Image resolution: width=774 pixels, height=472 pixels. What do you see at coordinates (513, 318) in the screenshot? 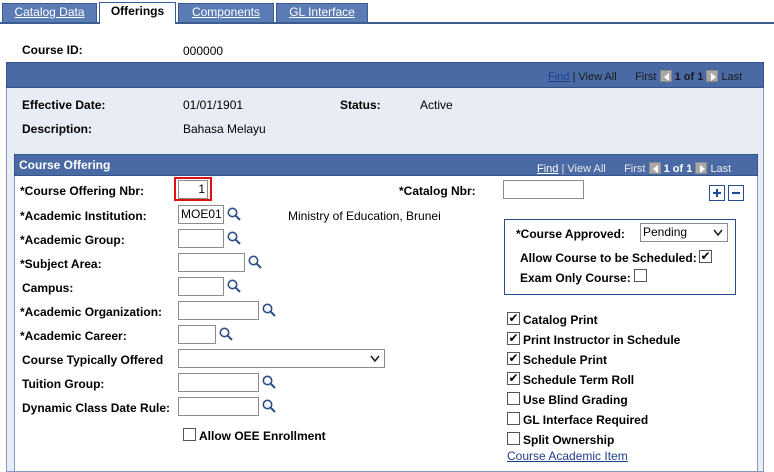
I see `catalog-print-checkbox: ✔` at bounding box center [513, 318].